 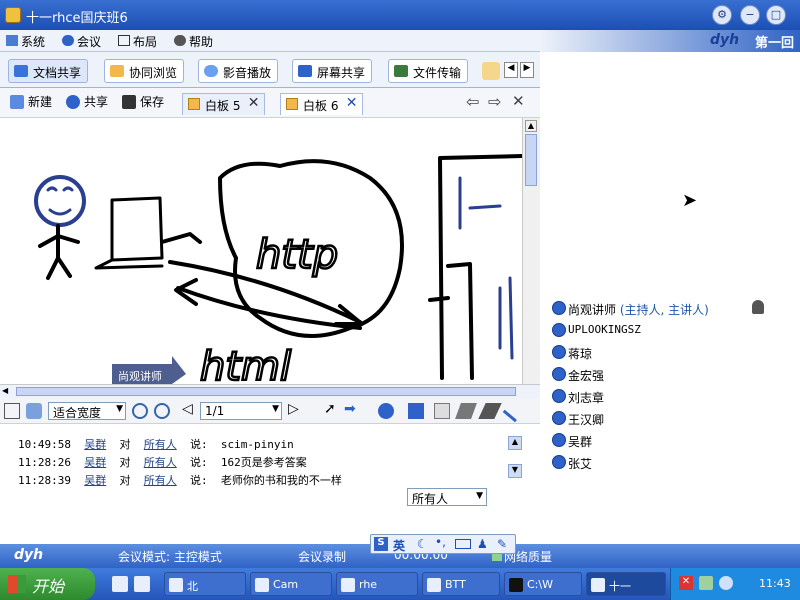 What do you see at coordinates (750, 15) in the screenshot?
I see `minimize-button: −` at bounding box center [750, 15].